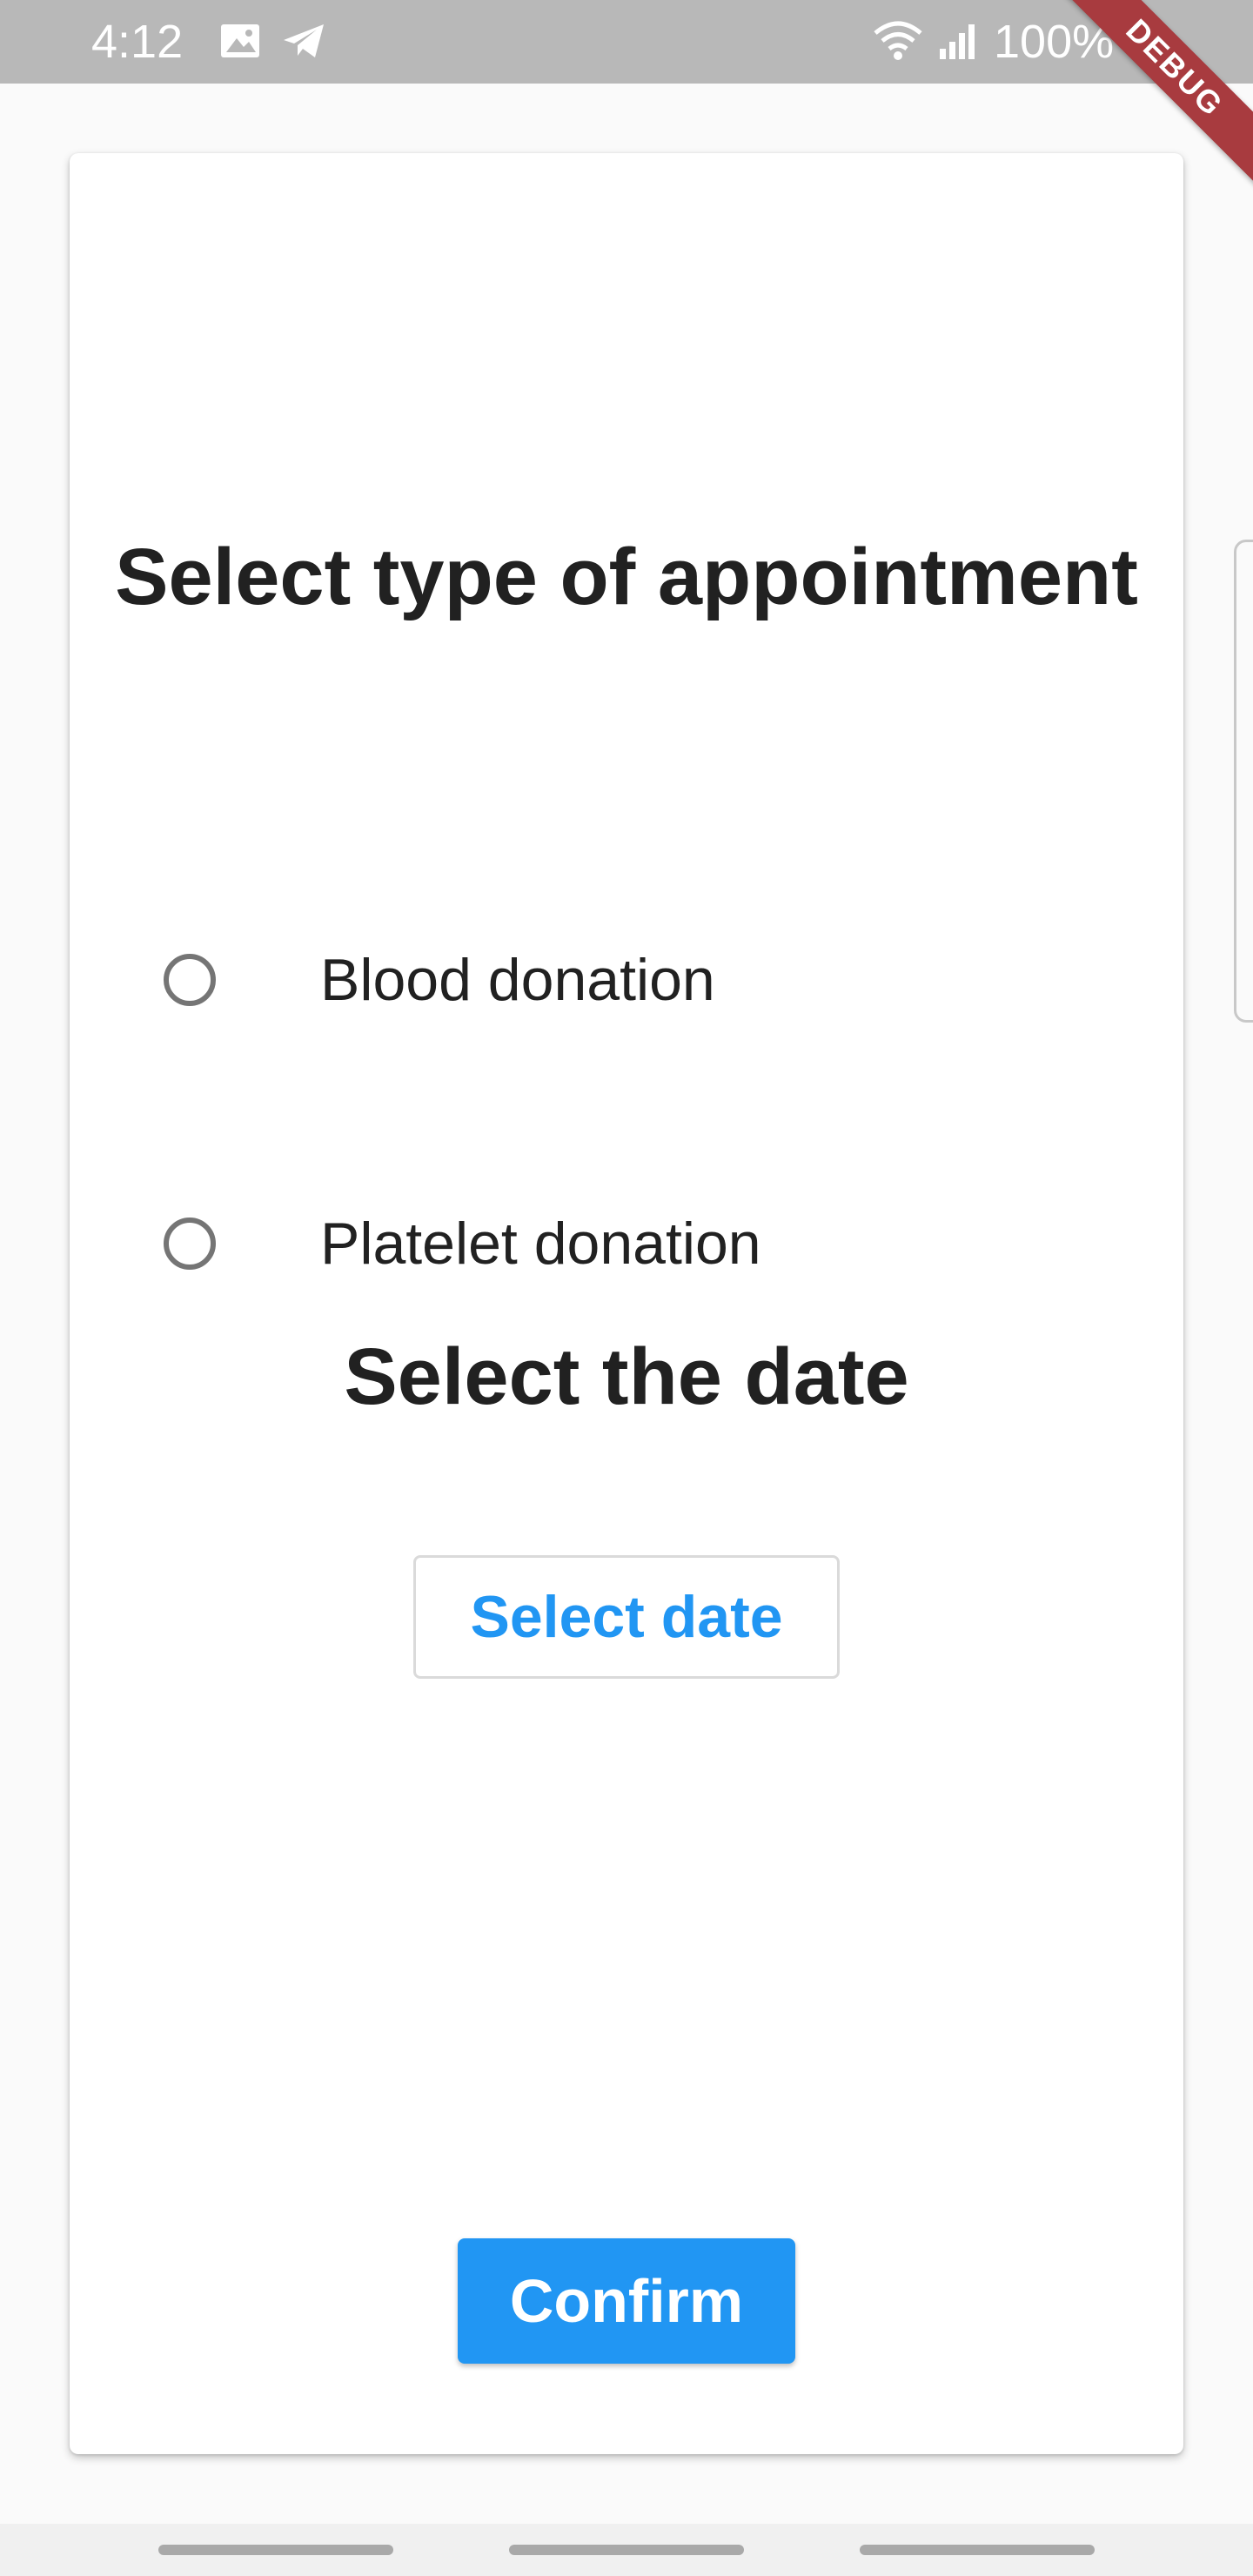 Image resolution: width=1253 pixels, height=2576 pixels. What do you see at coordinates (626, 577) in the screenshot?
I see `appointment-type-title: Select type of appointment` at bounding box center [626, 577].